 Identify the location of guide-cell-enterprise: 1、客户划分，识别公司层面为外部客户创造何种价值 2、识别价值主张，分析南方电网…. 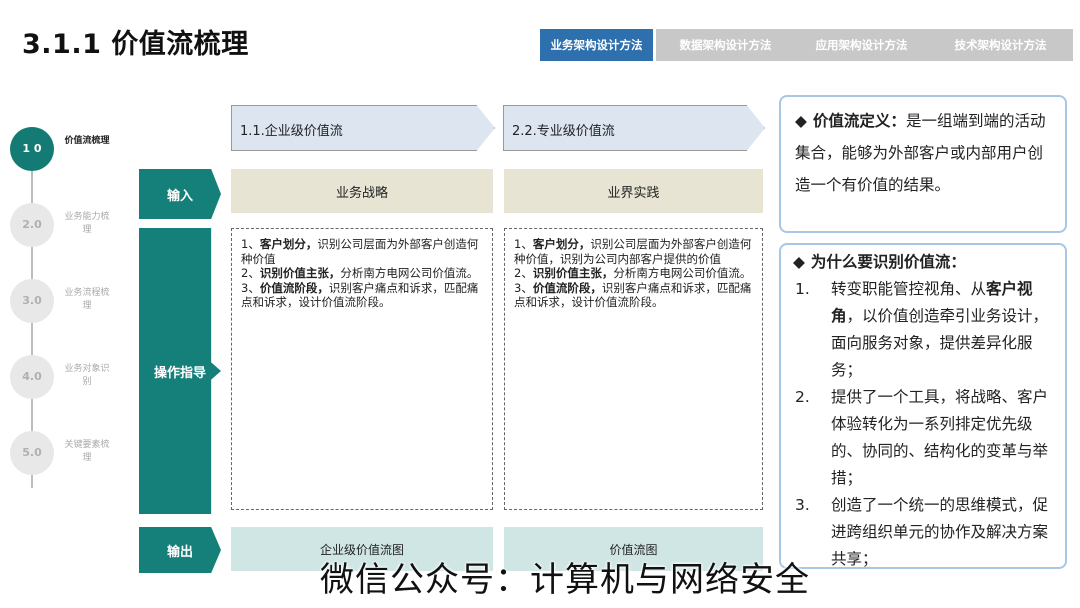
(362, 369).